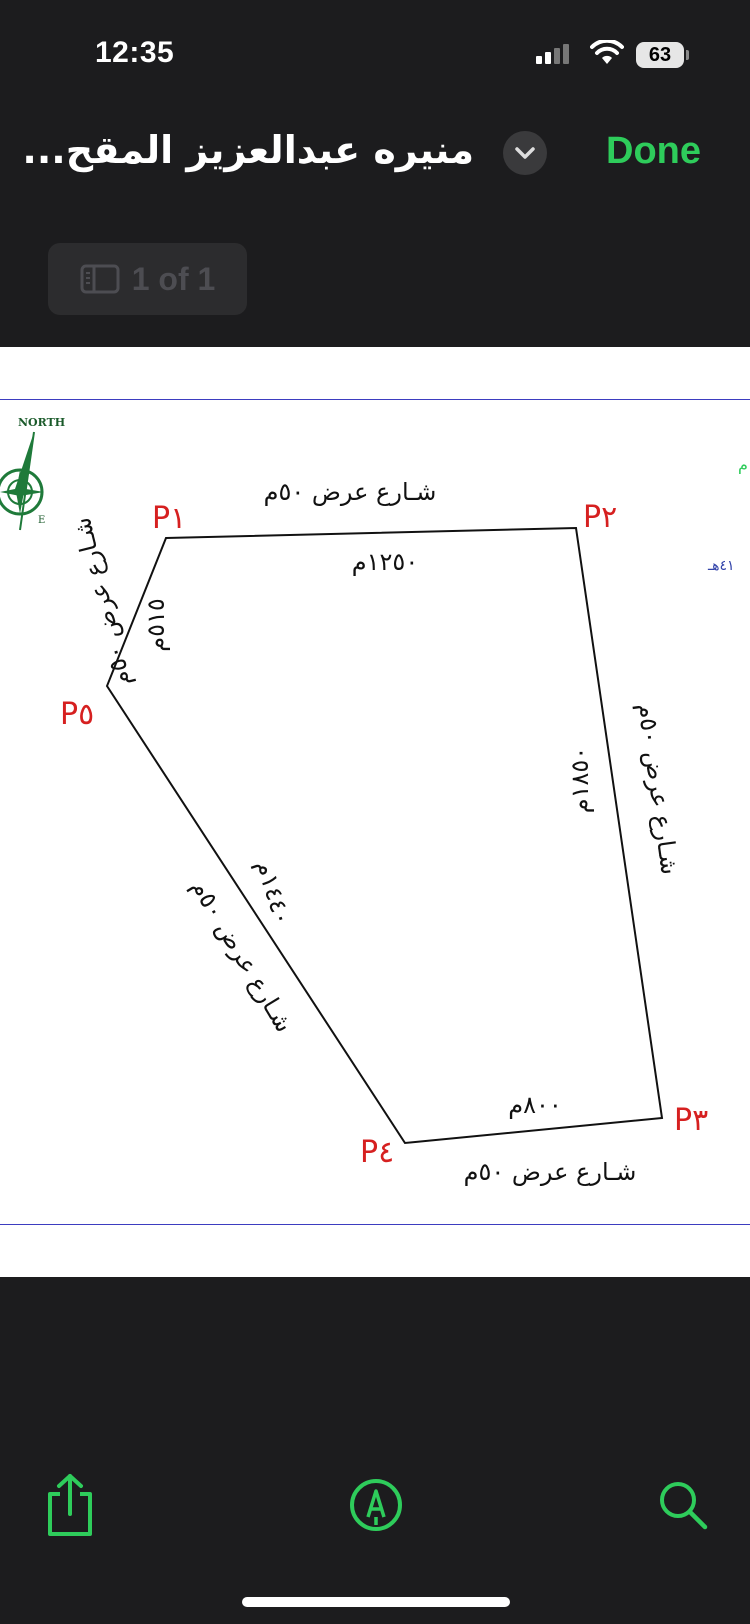 The image size is (750, 1624). I want to click on north-compass: NORTH E, so click(32, 473).